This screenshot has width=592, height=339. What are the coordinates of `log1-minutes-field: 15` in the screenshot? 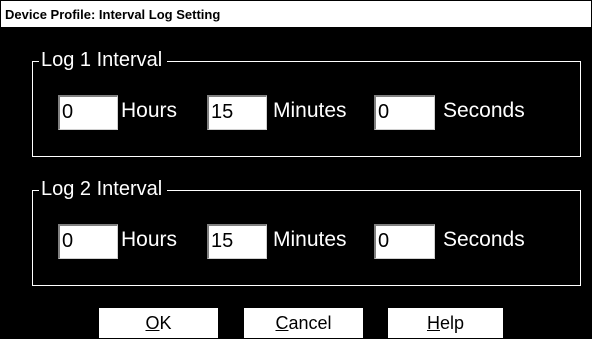 It's located at (237, 112).